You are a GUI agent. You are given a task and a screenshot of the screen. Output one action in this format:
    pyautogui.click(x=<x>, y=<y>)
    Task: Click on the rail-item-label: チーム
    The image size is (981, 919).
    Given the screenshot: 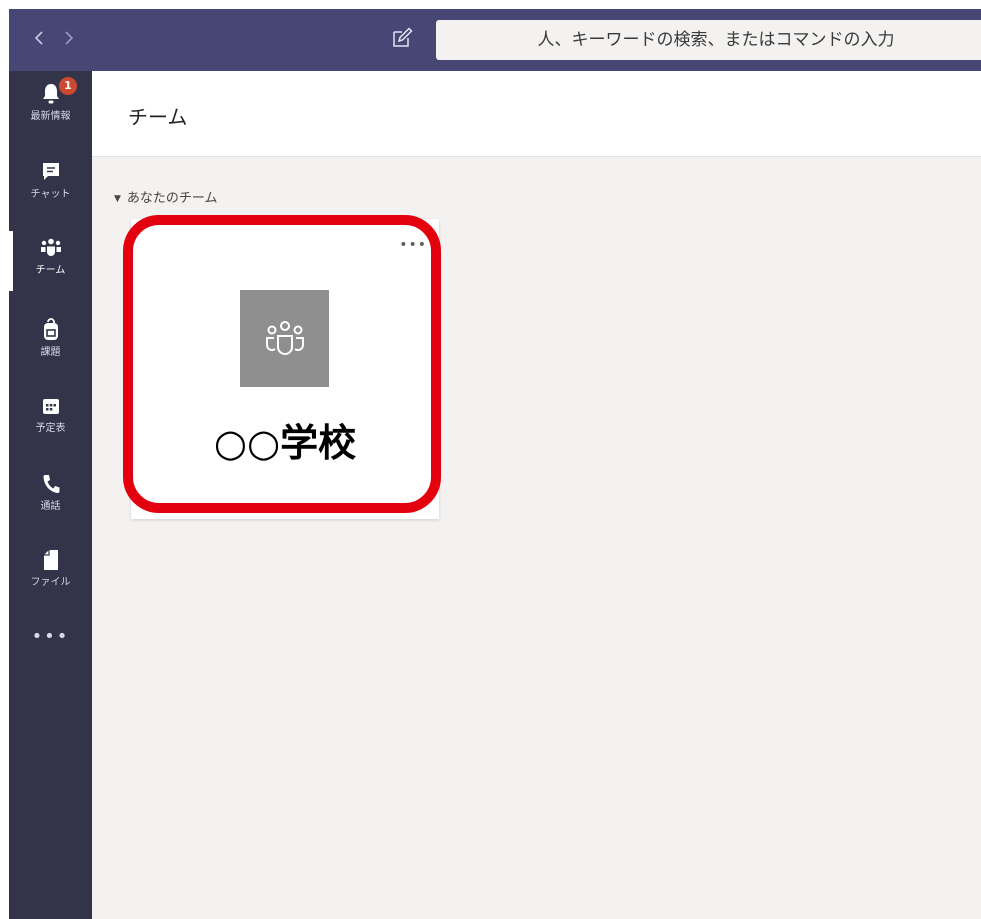 What is the action you would take?
    pyautogui.click(x=50, y=270)
    